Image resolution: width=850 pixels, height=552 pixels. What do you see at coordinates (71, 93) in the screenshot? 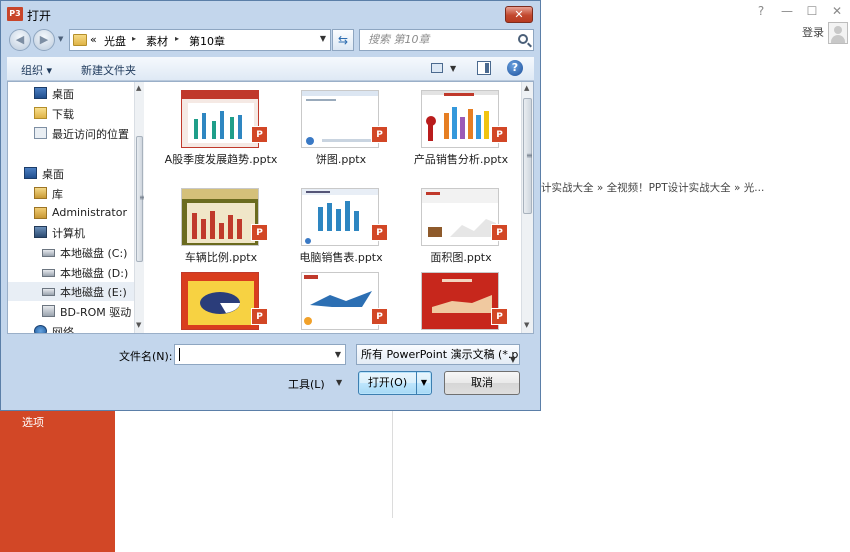
I see `nav-item-desktop-fav: 桌面` at bounding box center [71, 93].